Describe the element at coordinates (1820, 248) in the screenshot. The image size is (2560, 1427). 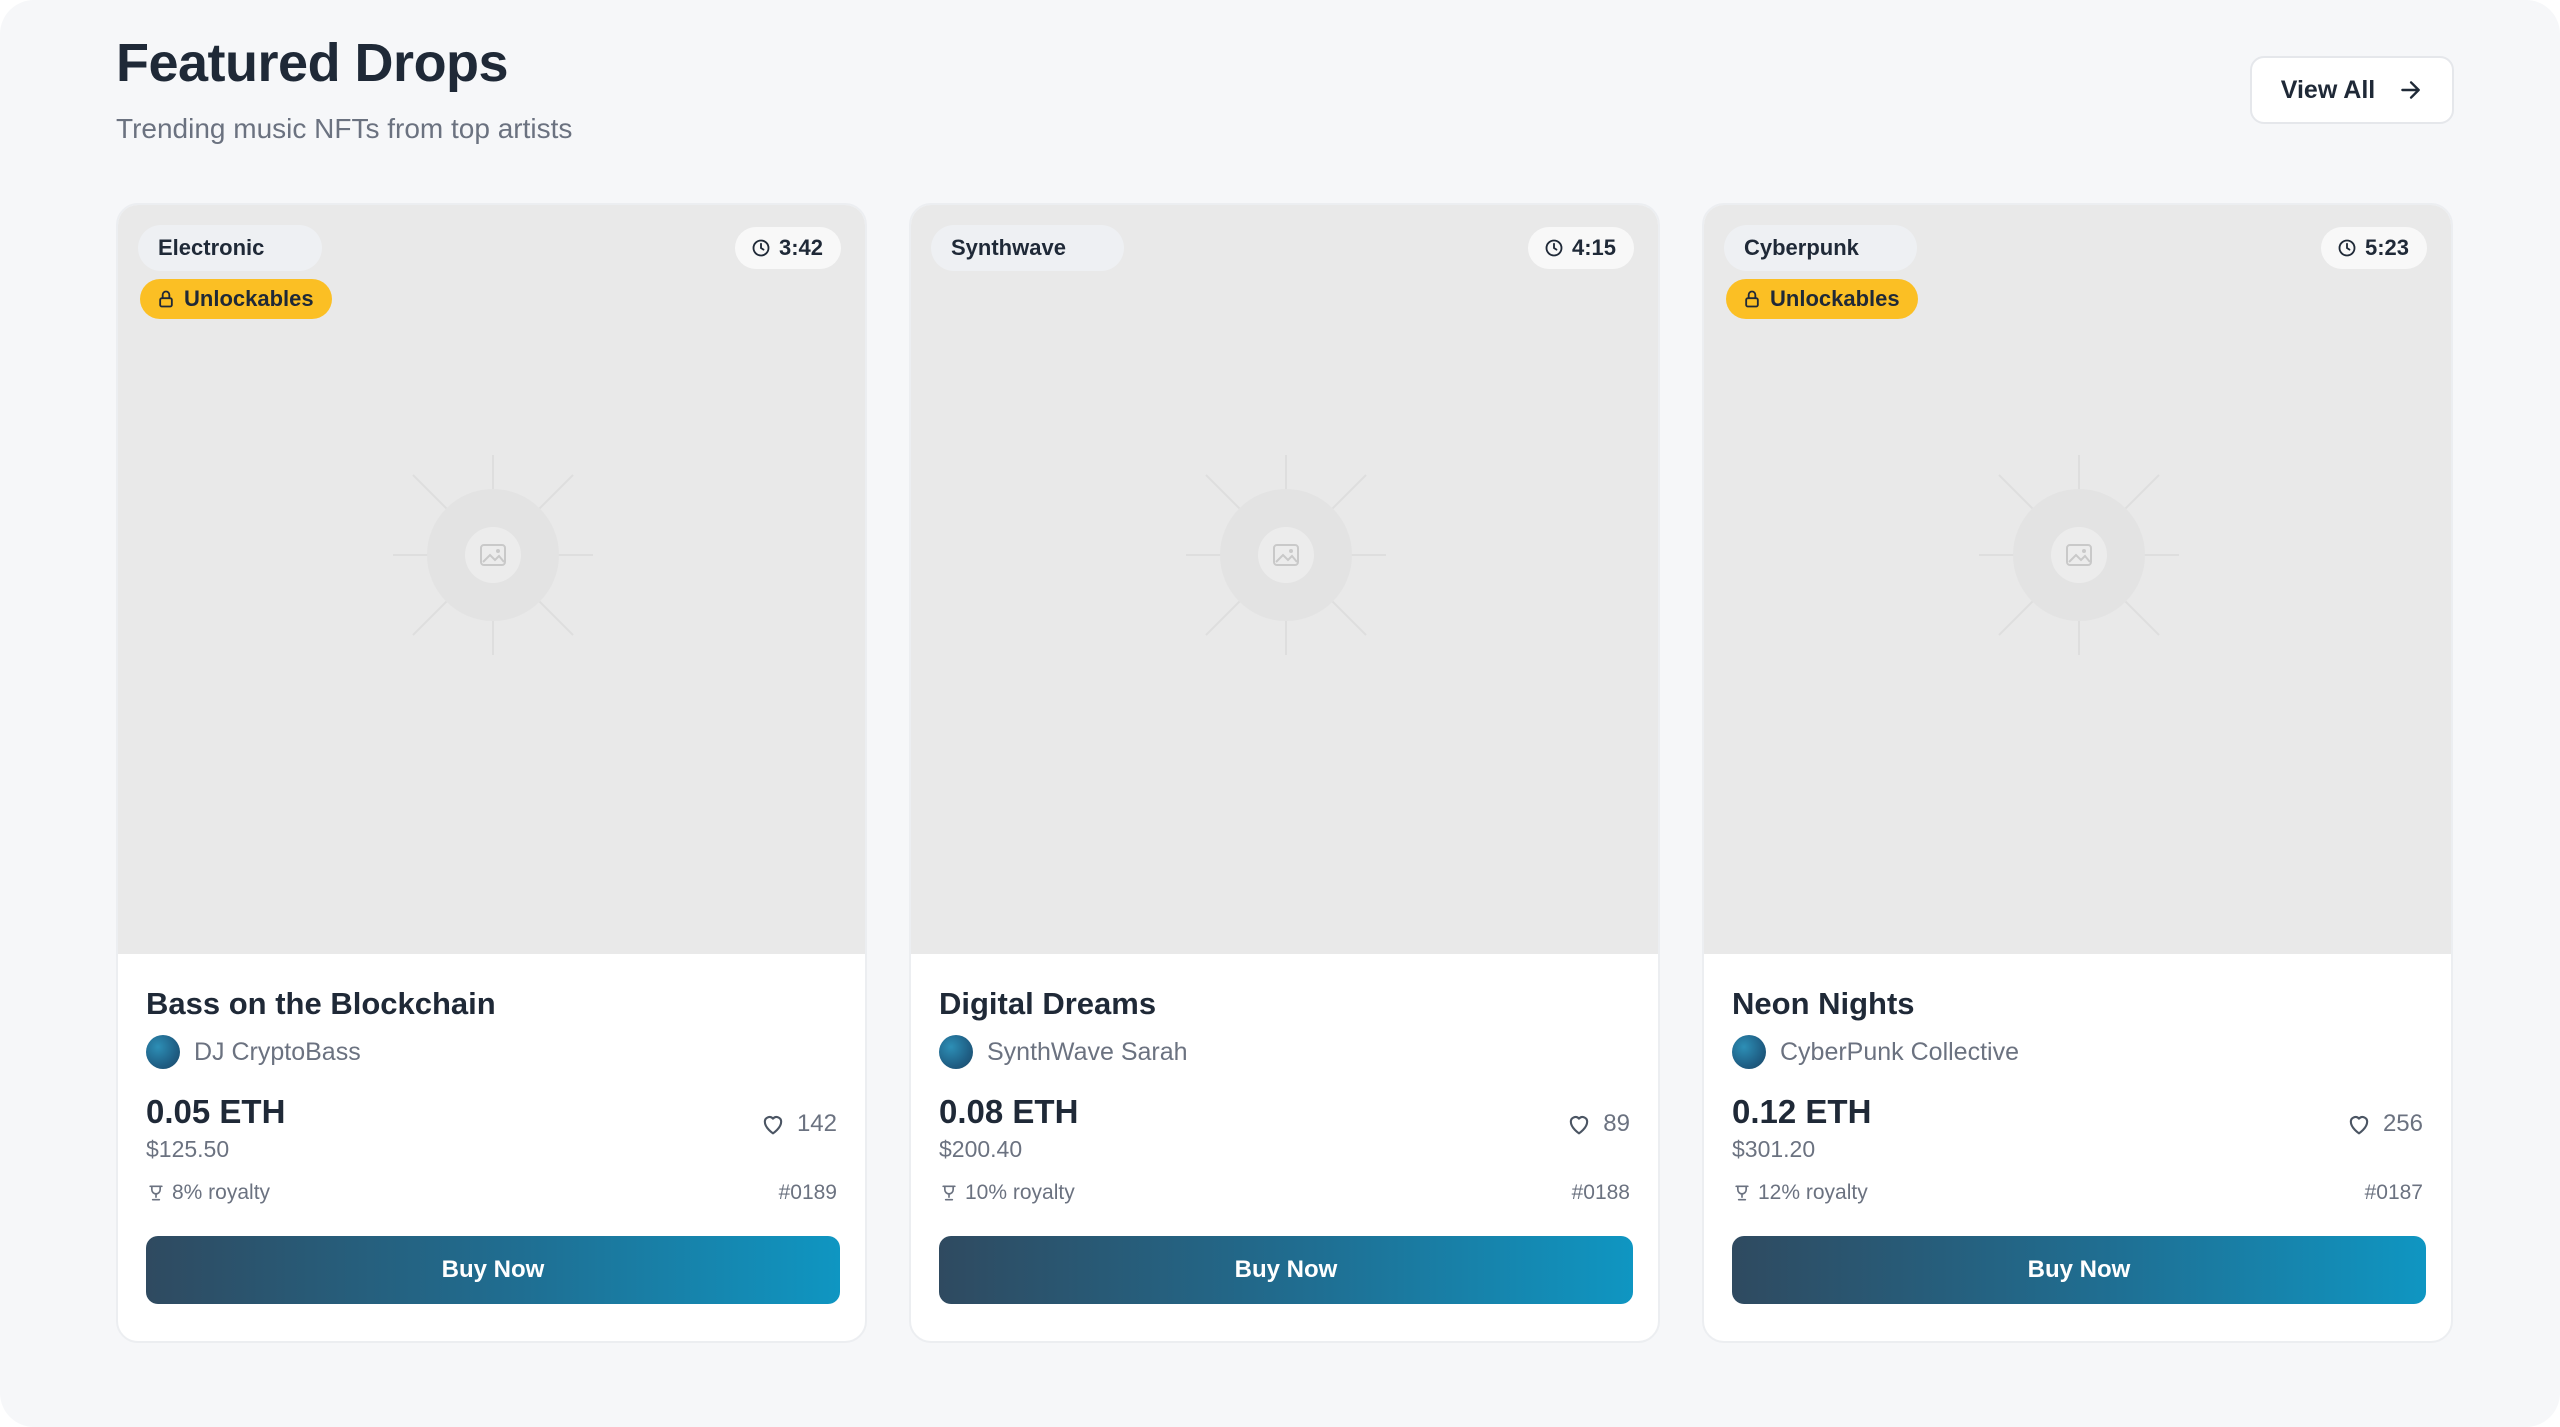
I see `genre-badge: Cyberpunk` at that location.